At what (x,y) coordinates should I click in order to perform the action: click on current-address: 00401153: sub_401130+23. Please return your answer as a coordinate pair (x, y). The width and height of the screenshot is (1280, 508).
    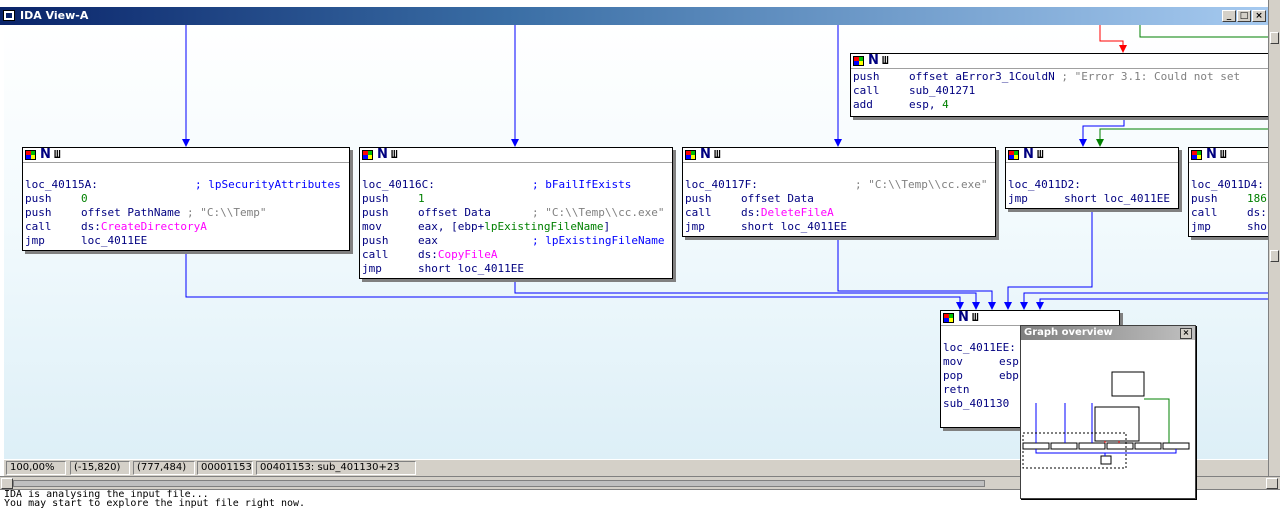
    Looking at the image, I should click on (336, 468).